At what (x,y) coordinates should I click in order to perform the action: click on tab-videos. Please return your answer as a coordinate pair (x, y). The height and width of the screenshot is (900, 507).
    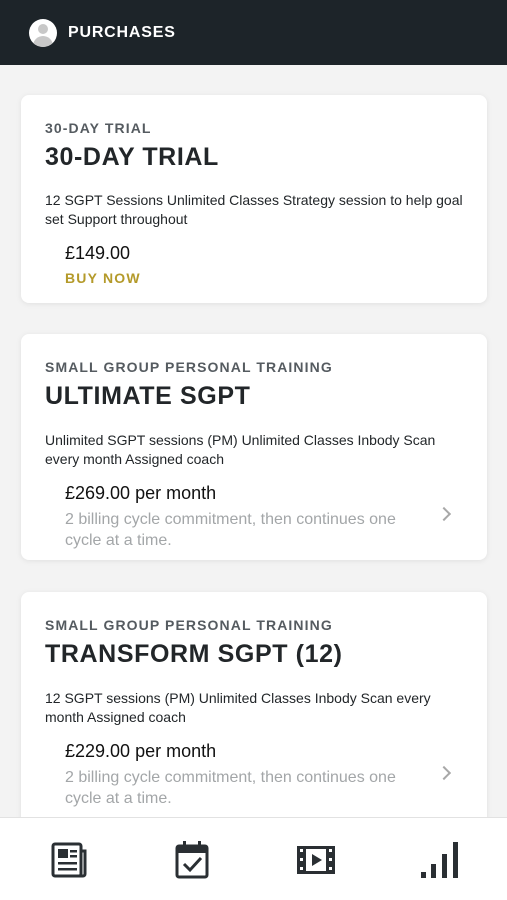
    Looking at the image, I should click on (316, 859).